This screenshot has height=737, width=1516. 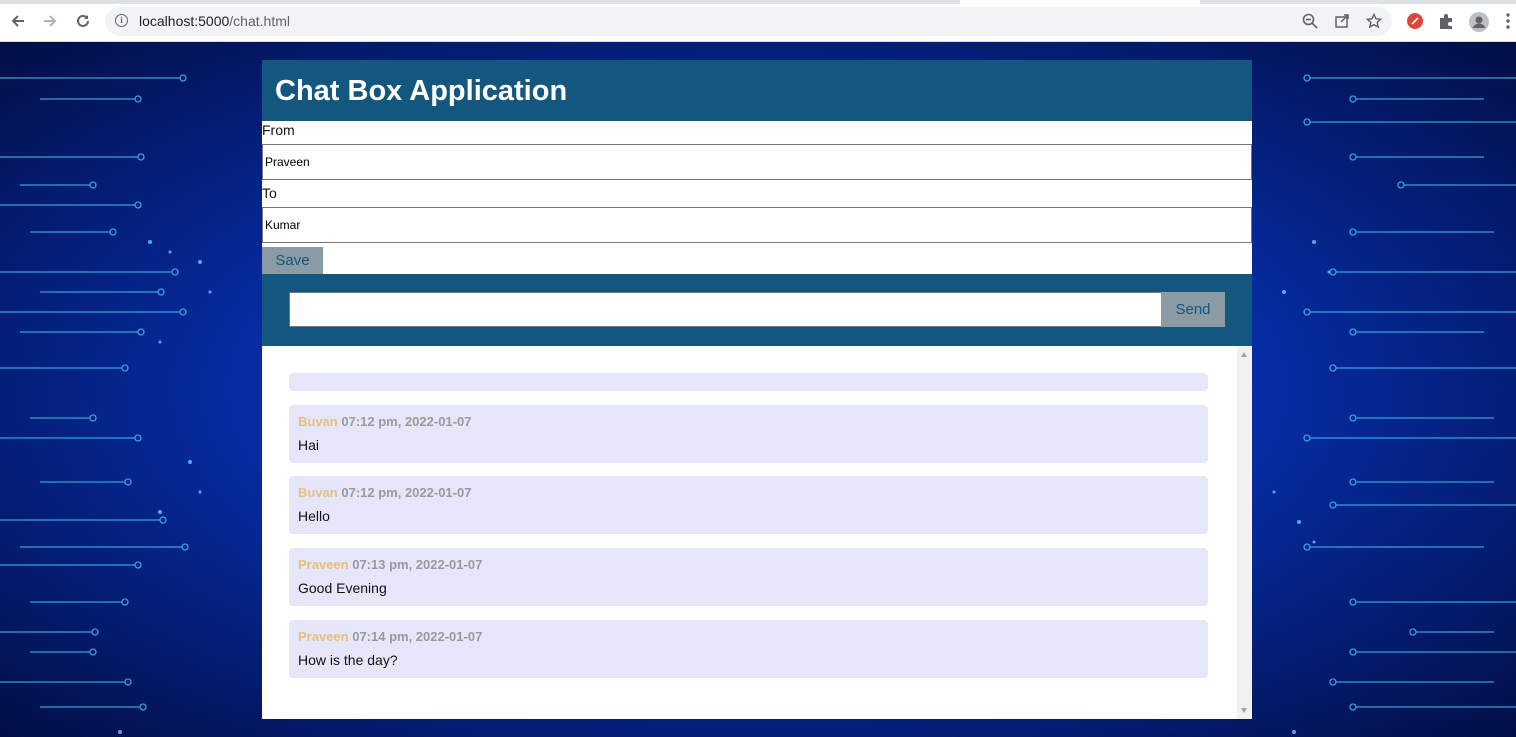 I want to click on zoom-icon, so click(x=1310, y=22).